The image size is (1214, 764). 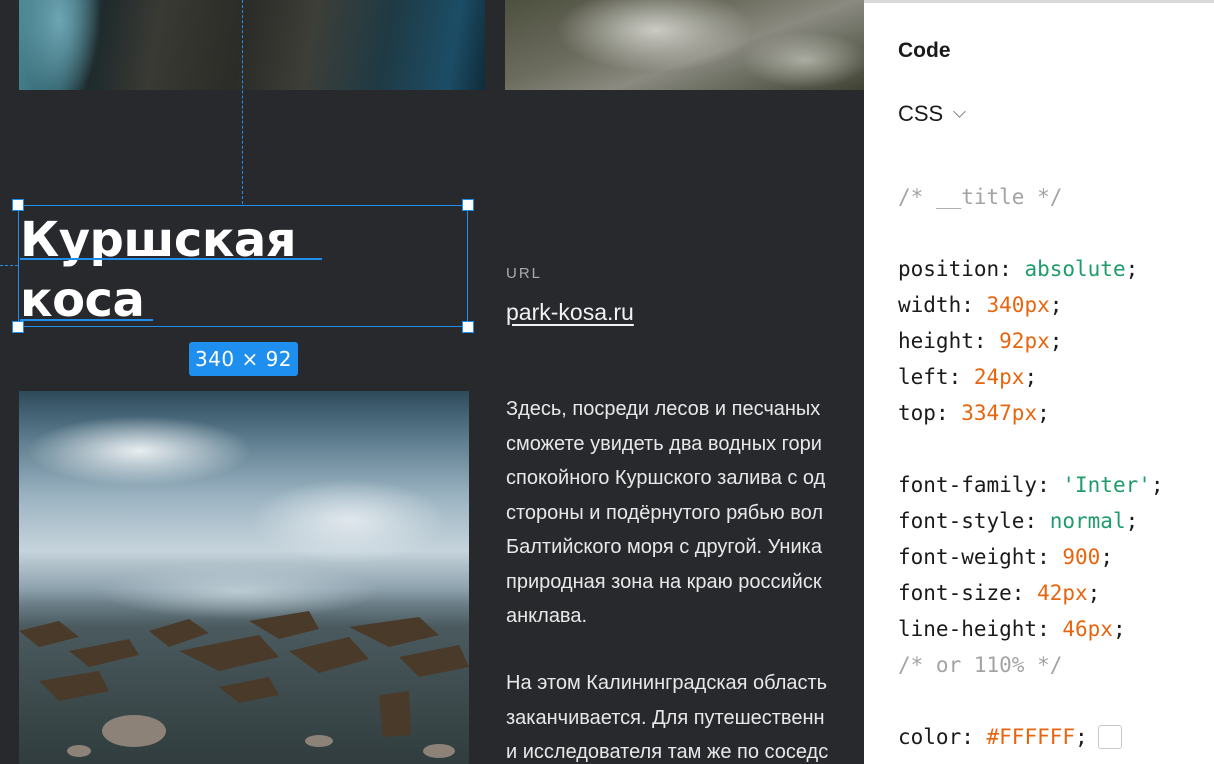 I want to click on para1-line: Балтийского моря с другой. Уника, so click(x=664, y=547).